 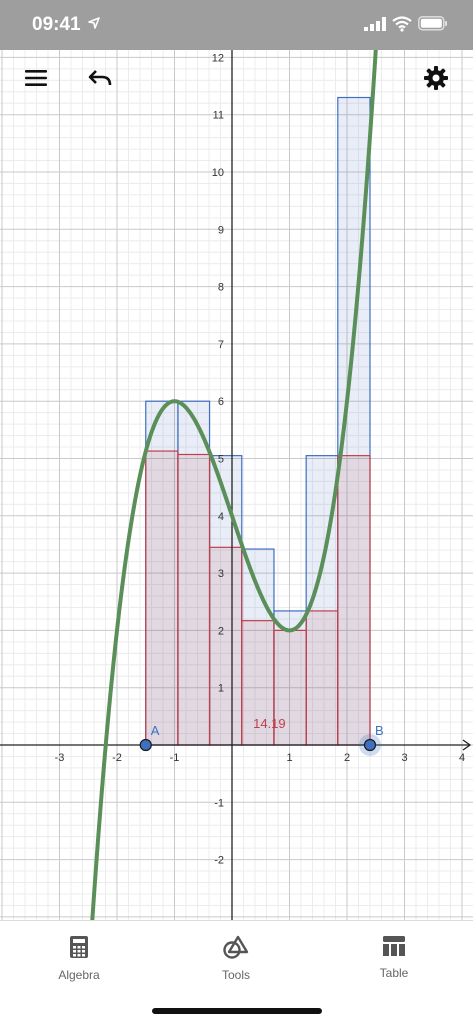 What do you see at coordinates (79, 947) in the screenshot?
I see `calculator-icon` at bounding box center [79, 947].